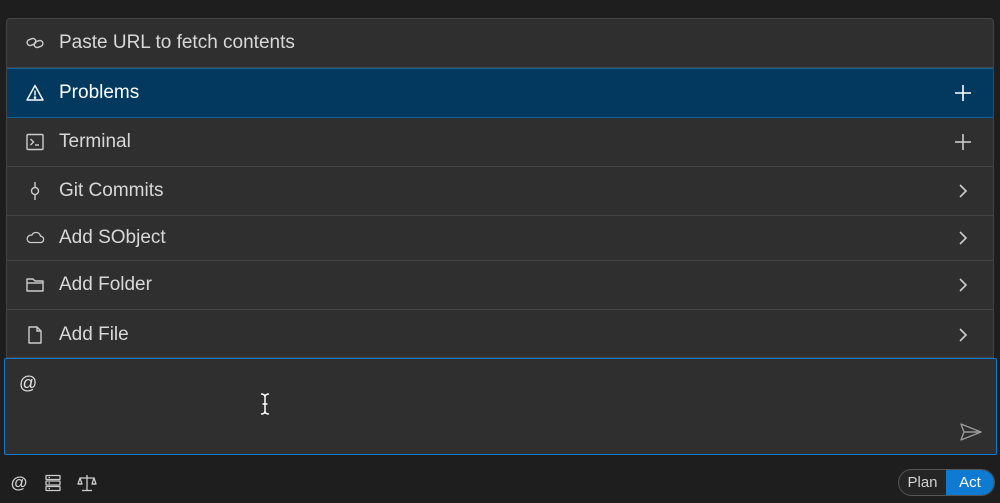 The width and height of the screenshot is (1000, 503). Describe the element at coordinates (500, 43) in the screenshot. I see `menu-item-paste-url: Paste URL to fetch contents` at that location.